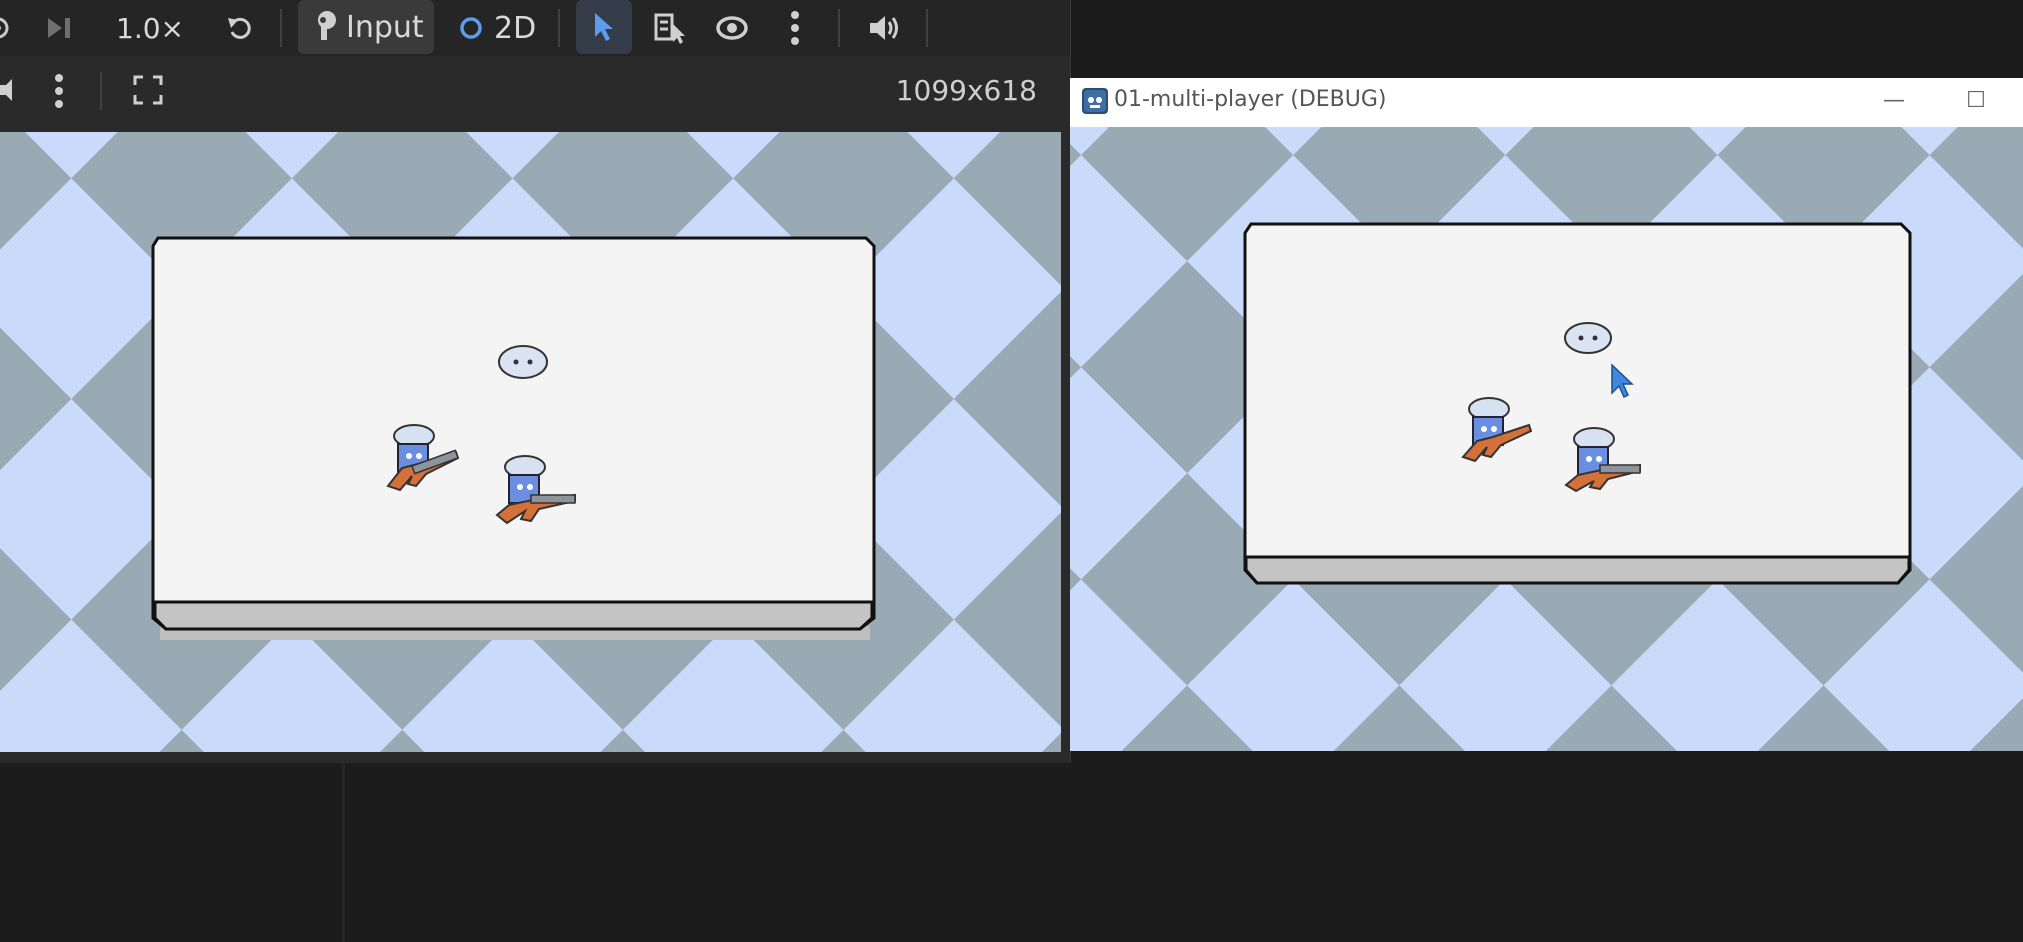  Describe the element at coordinates (884, 28) in the screenshot. I see `speaker-icon` at that location.